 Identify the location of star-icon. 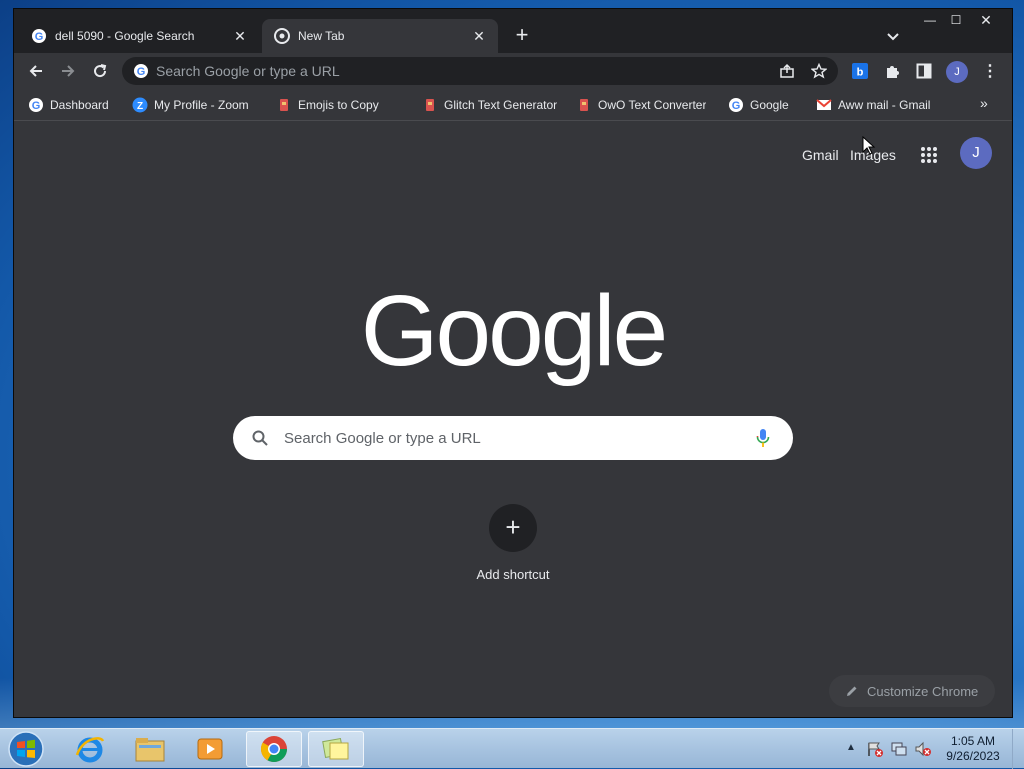
(819, 71).